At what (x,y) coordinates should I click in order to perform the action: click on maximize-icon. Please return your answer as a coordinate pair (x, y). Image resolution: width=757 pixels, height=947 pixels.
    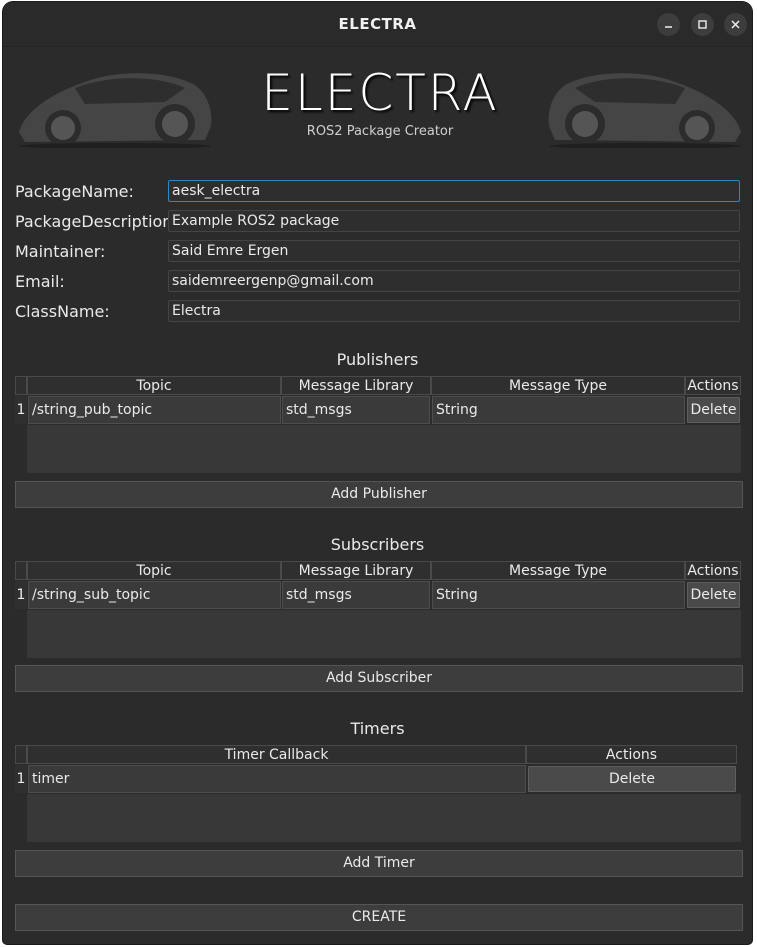
    Looking at the image, I should click on (702, 24).